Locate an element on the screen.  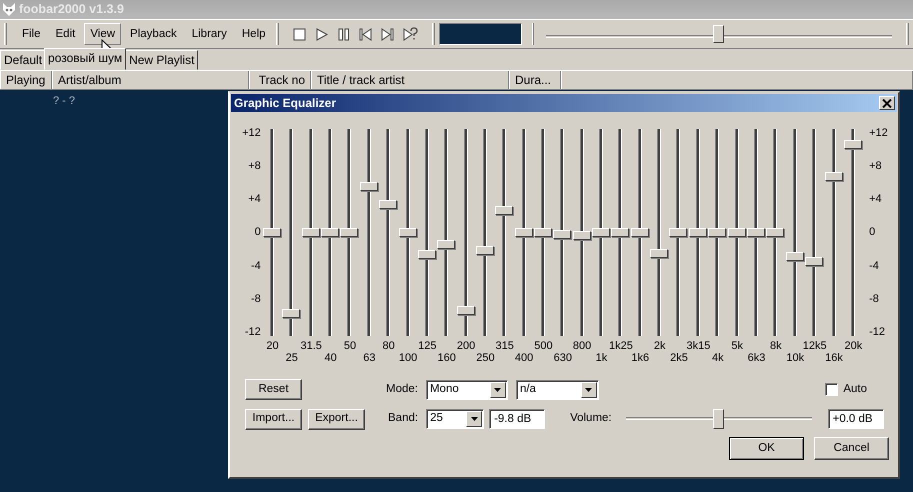
cancel-button: Cancel is located at coordinates (851, 448).